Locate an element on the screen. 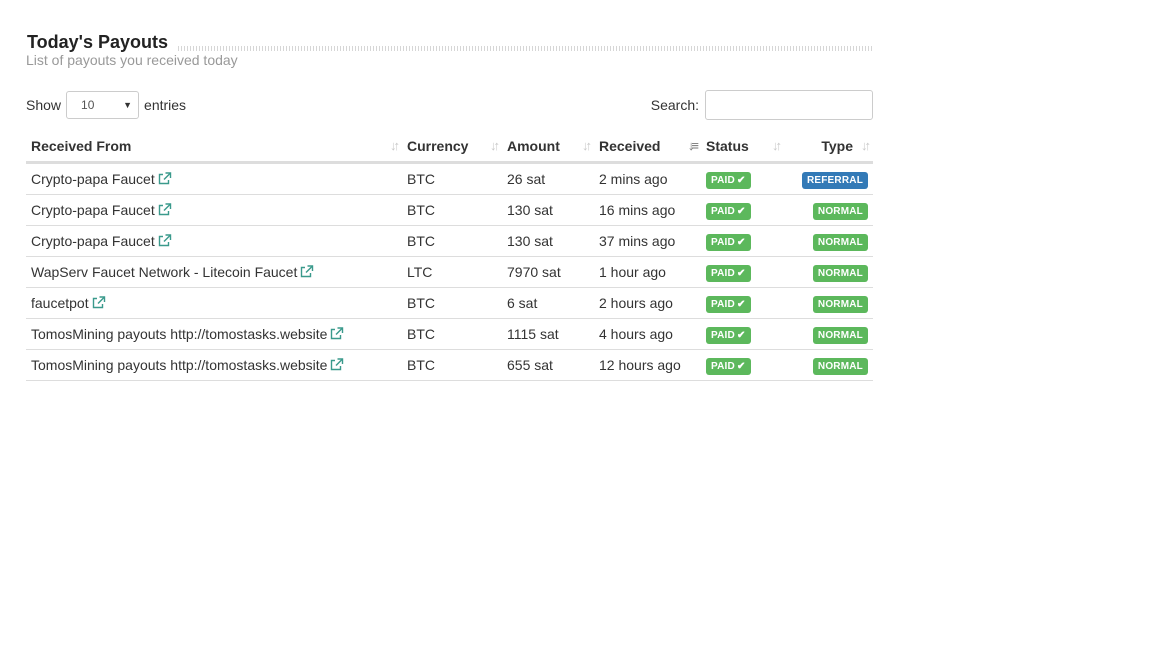  column-header-amount: Amount ↓↑ is located at coordinates (548, 147).